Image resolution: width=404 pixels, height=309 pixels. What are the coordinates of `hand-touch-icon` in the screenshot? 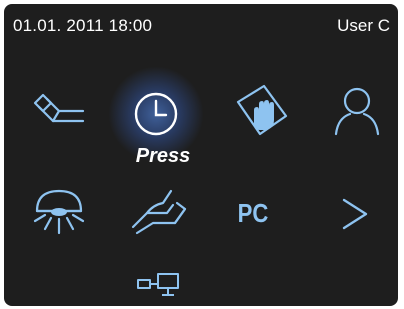 It's located at (262, 110).